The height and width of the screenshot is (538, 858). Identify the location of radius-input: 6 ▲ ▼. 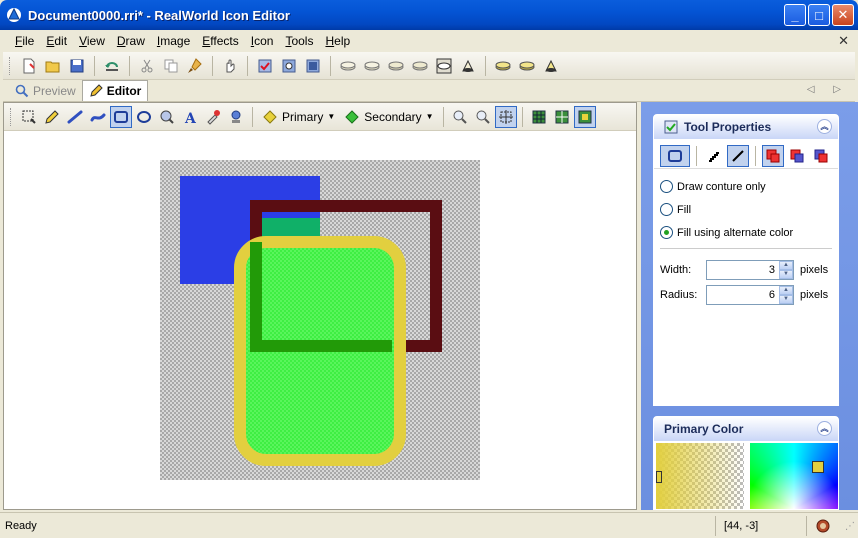
(750, 294).